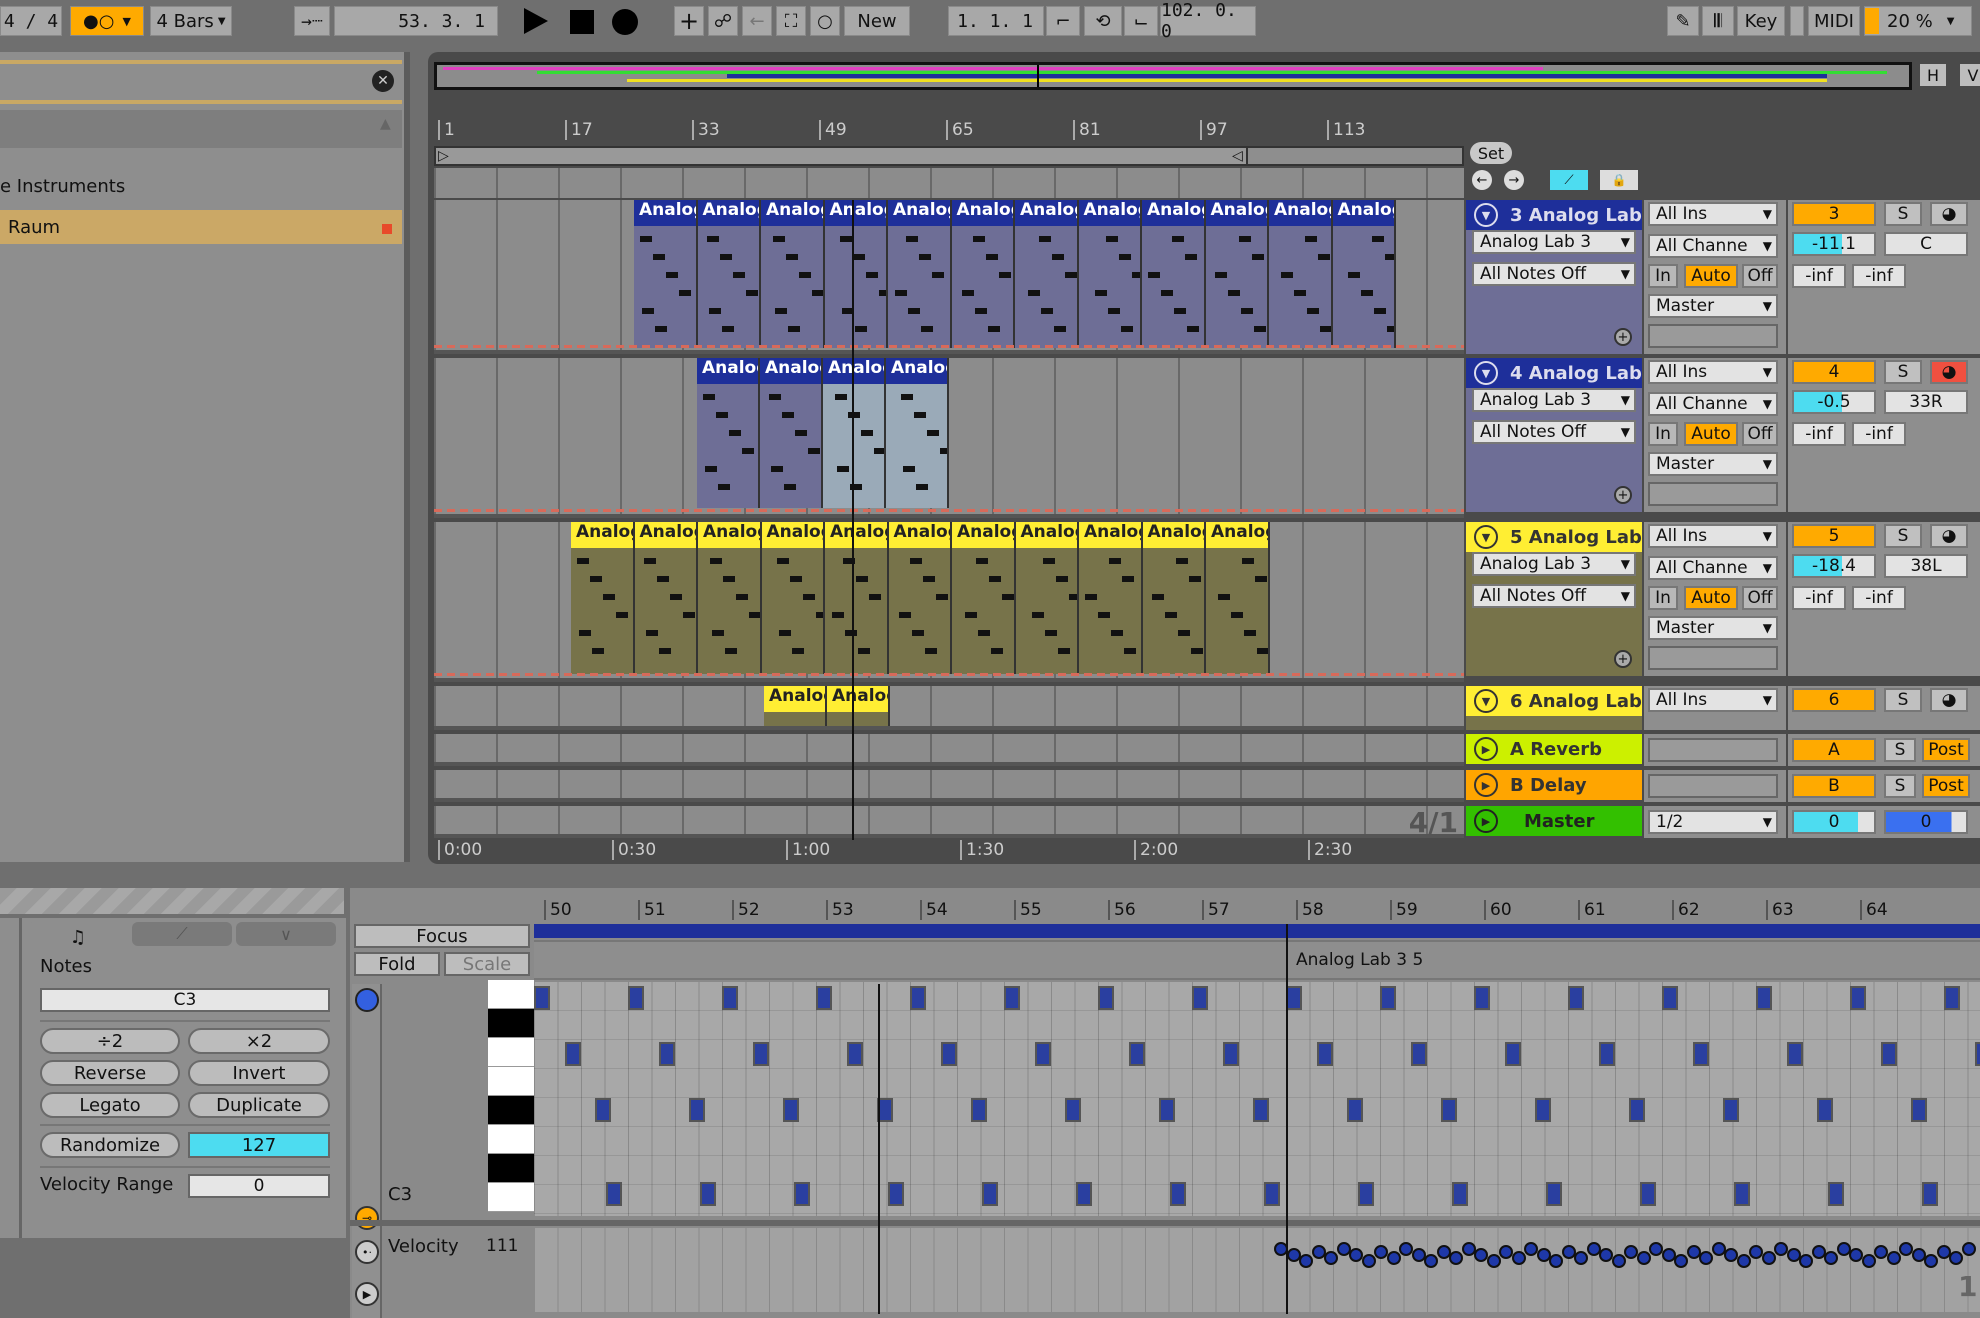 The image size is (1980, 1318). I want to click on loop-start: 1. 1. 1, so click(996, 21).